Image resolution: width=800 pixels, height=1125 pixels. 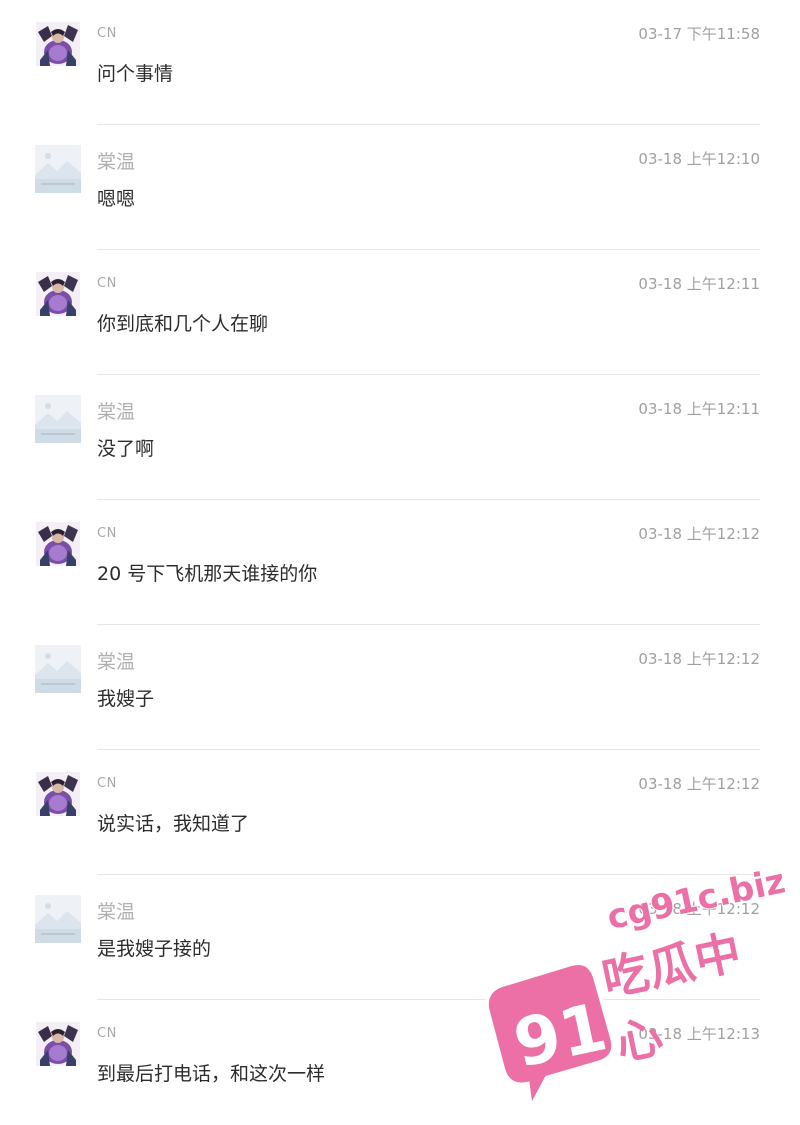 I want to click on message-time: 03-18 上午12:10, so click(x=699, y=159).